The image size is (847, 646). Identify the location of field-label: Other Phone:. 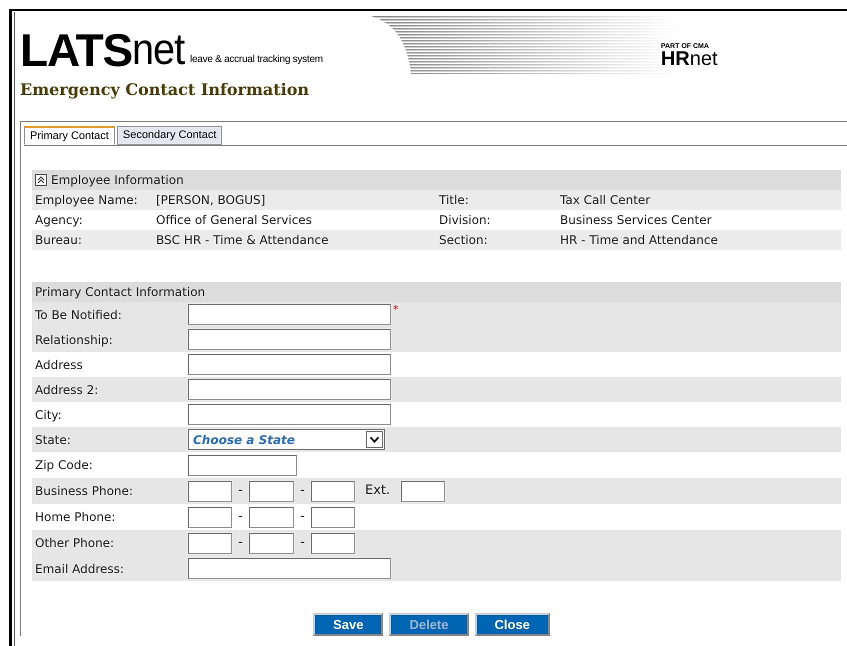
(75, 543).